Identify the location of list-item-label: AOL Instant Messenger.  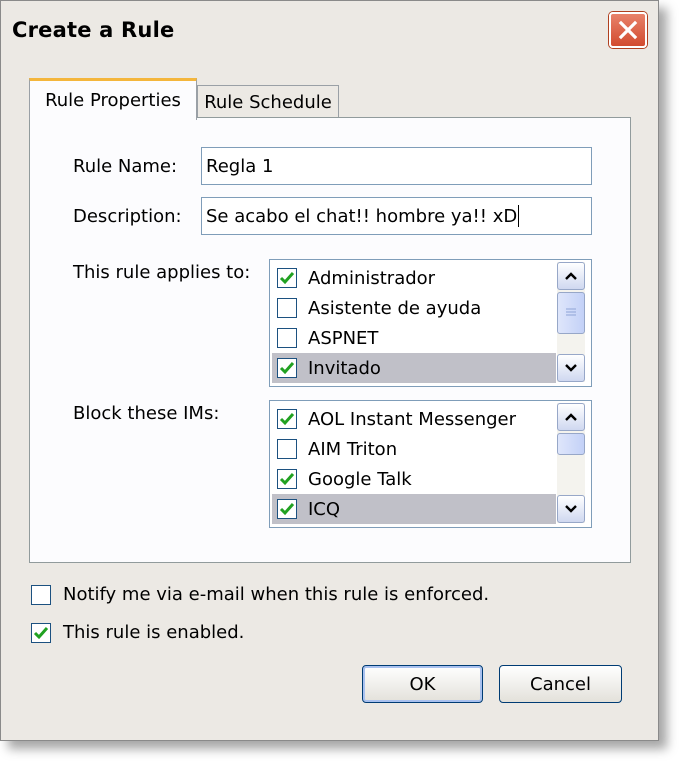
(412, 419).